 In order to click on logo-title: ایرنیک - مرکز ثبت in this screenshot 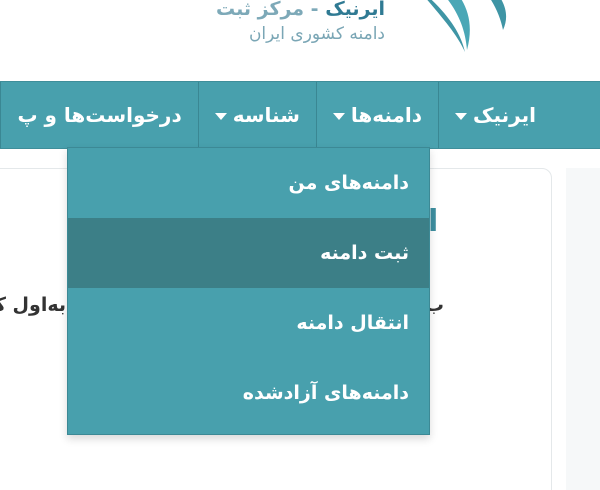, I will do `click(300, 11)`.